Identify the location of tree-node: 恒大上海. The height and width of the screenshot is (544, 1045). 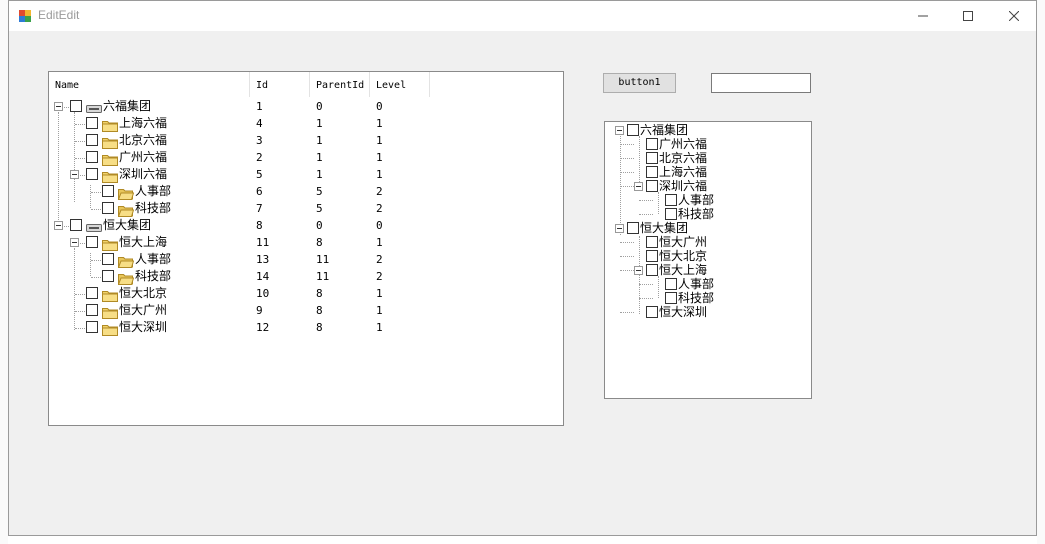
(705, 270).